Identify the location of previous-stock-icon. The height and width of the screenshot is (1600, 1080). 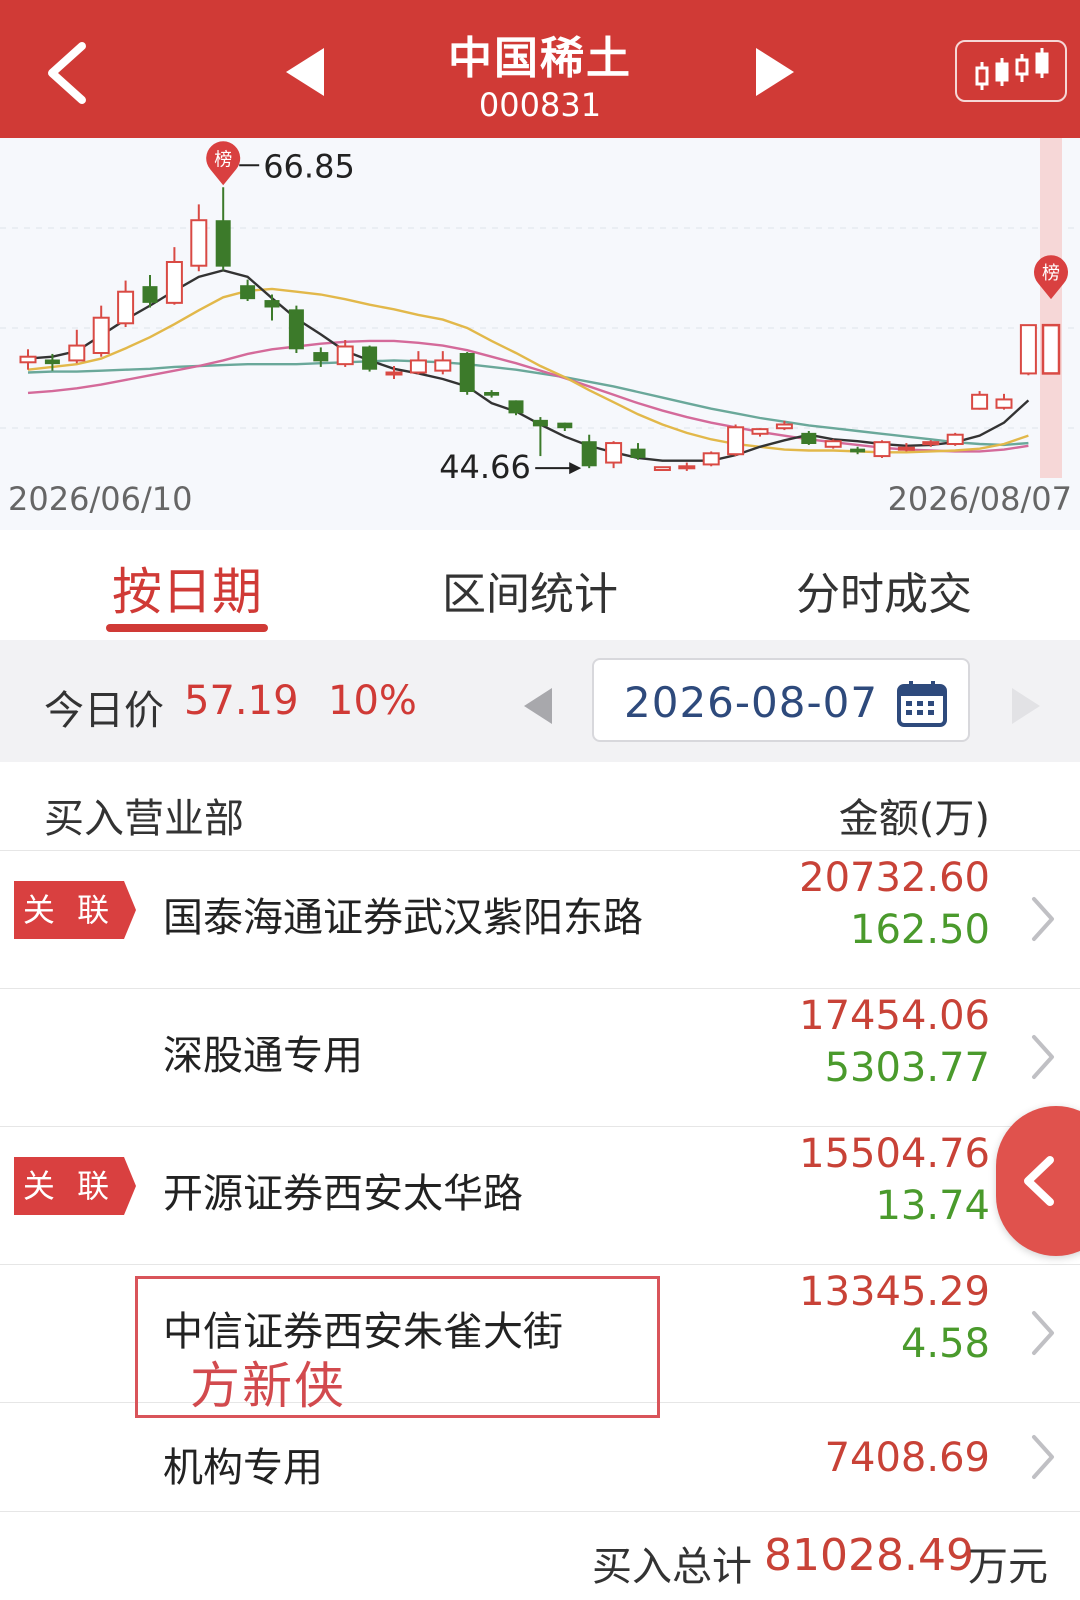
(305, 72).